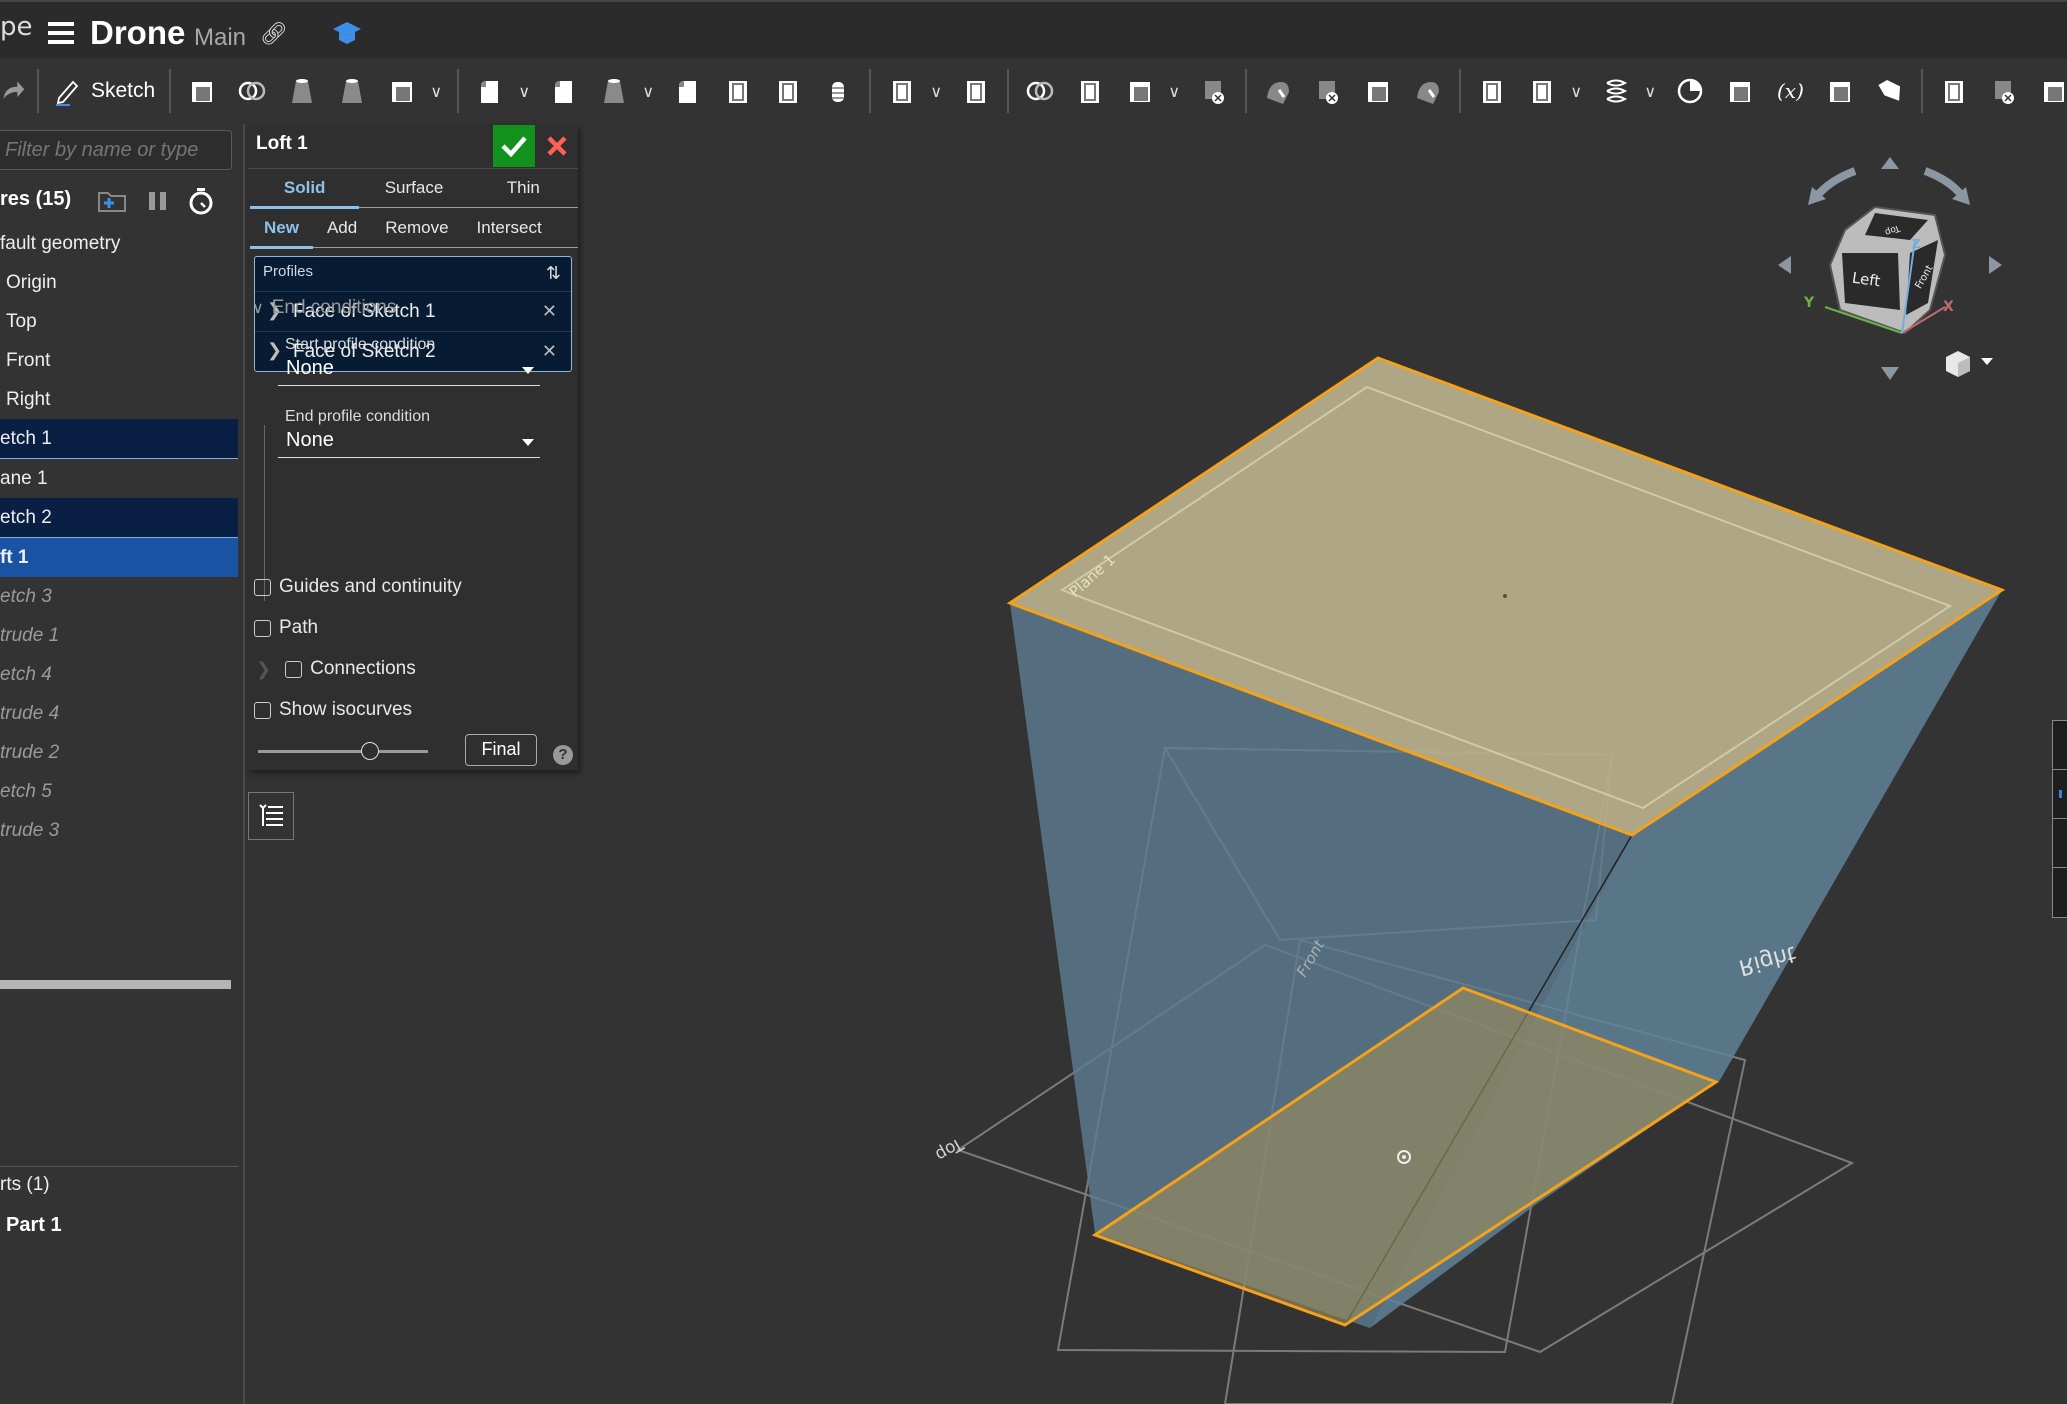 This screenshot has height=1404, width=2067. Describe the element at coordinates (409, 370) in the screenshot. I see `start-condition-select: None` at that location.